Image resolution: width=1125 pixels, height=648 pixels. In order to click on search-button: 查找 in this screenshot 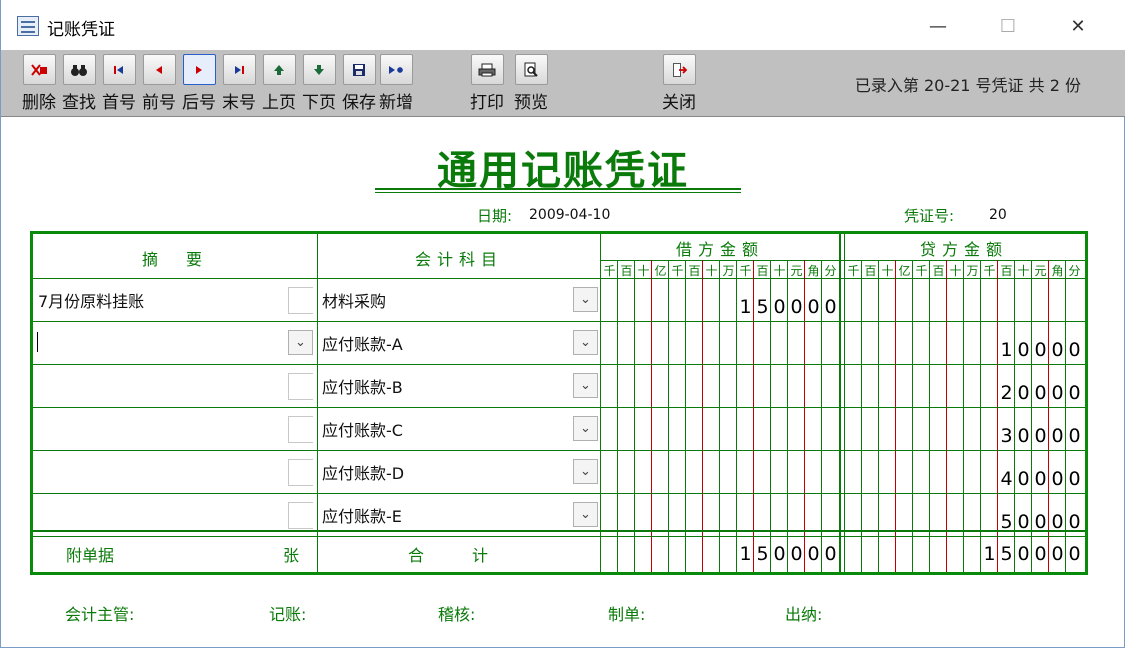, I will do `click(79, 83)`.